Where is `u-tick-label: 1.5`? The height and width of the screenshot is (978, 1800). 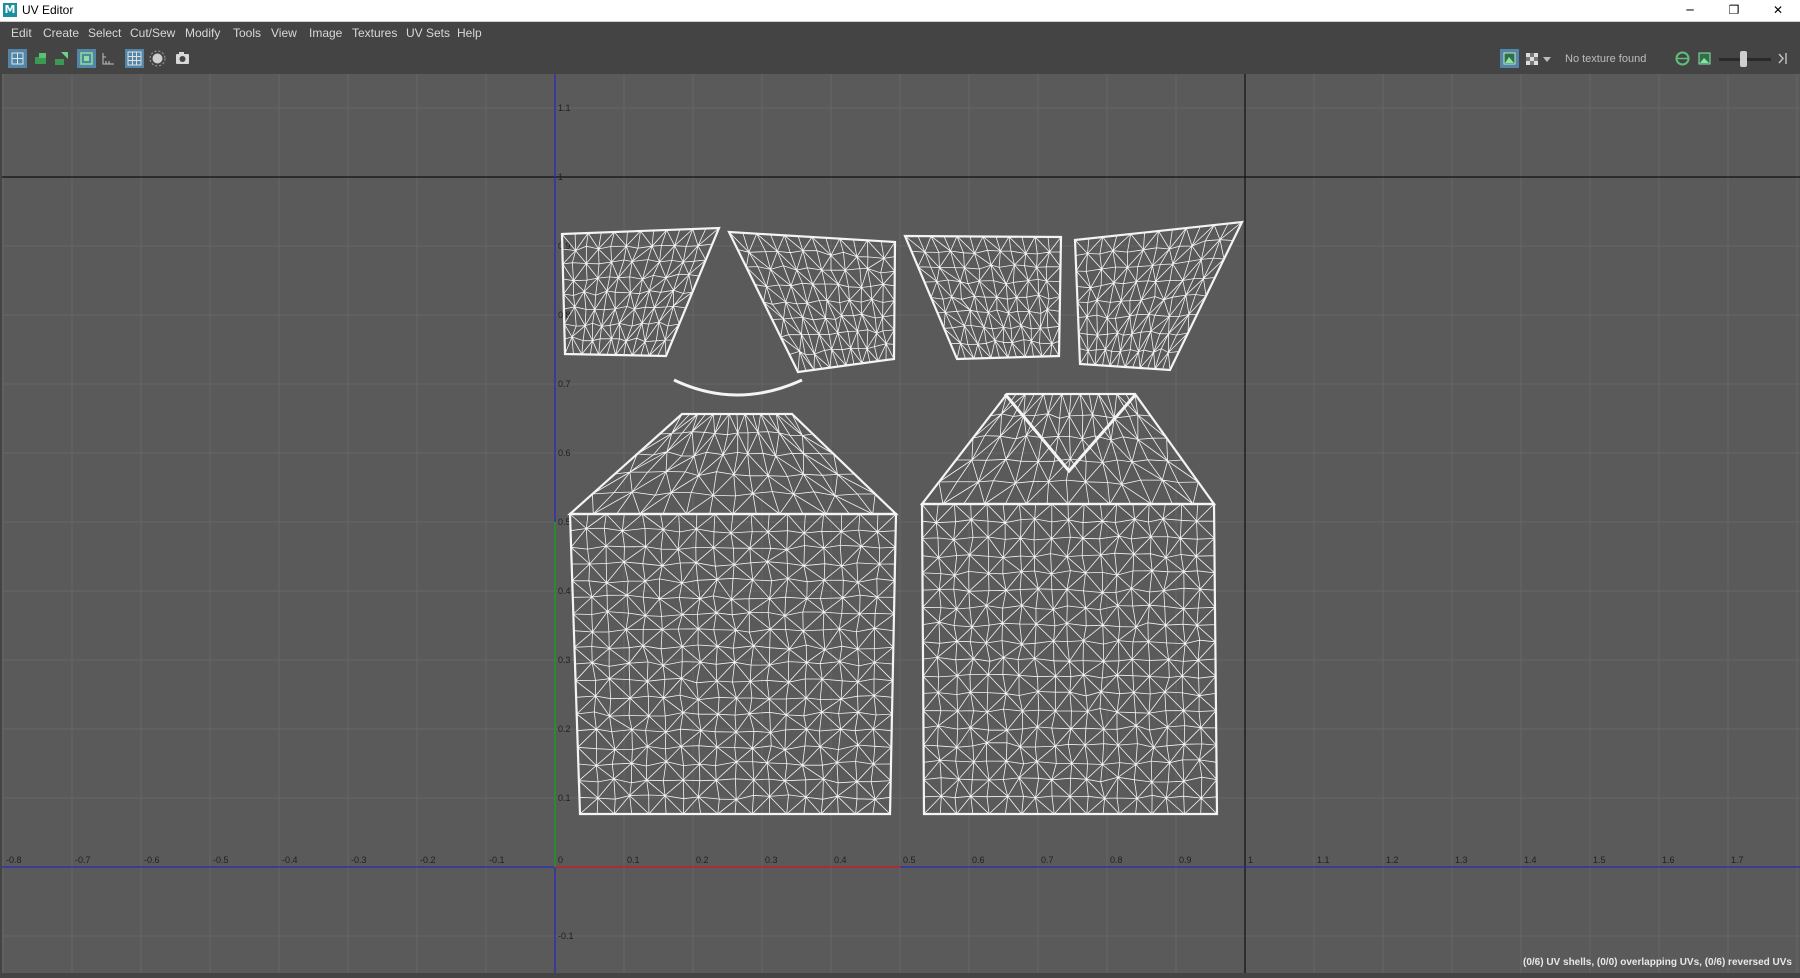
u-tick-label: 1.5 is located at coordinates (1599, 860).